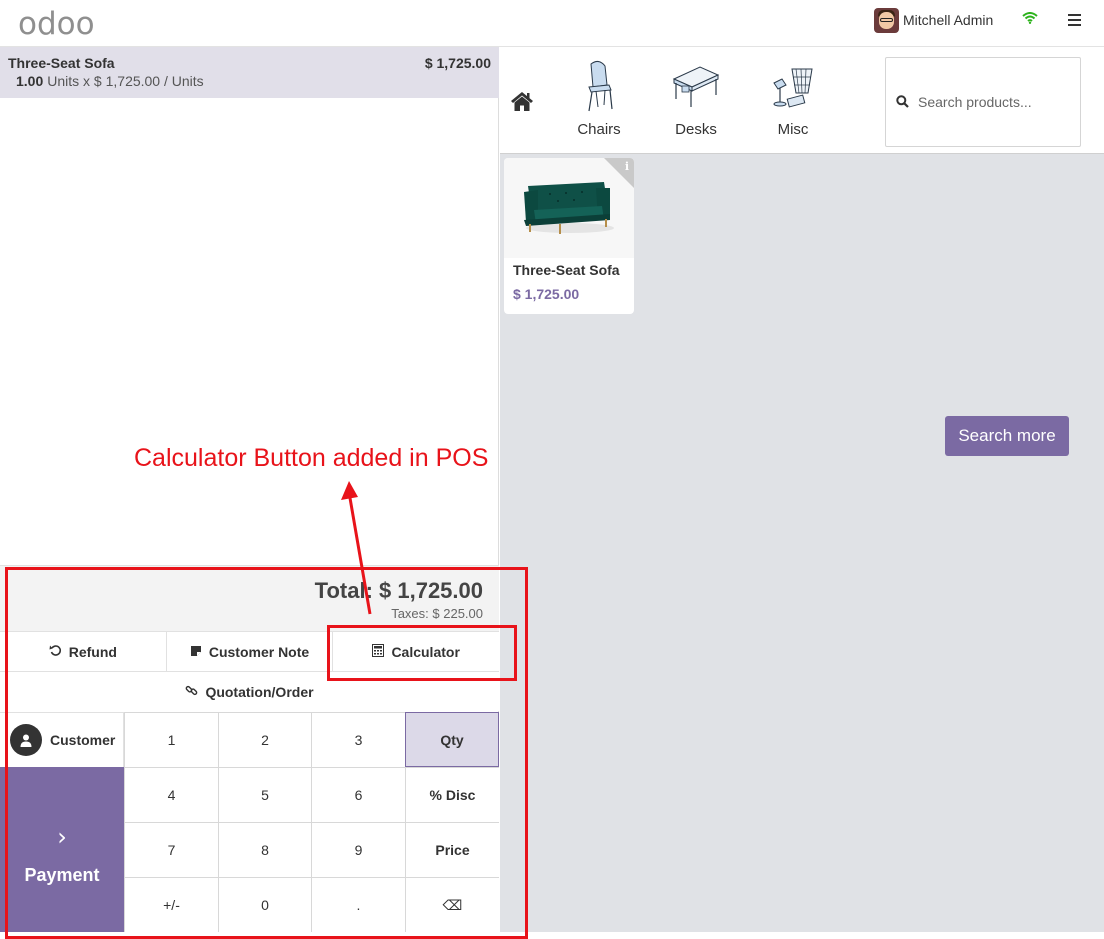  Describe the element at coordinates (696, 129) in the screenshot. I see `category-desks-label: Desks` at that location.